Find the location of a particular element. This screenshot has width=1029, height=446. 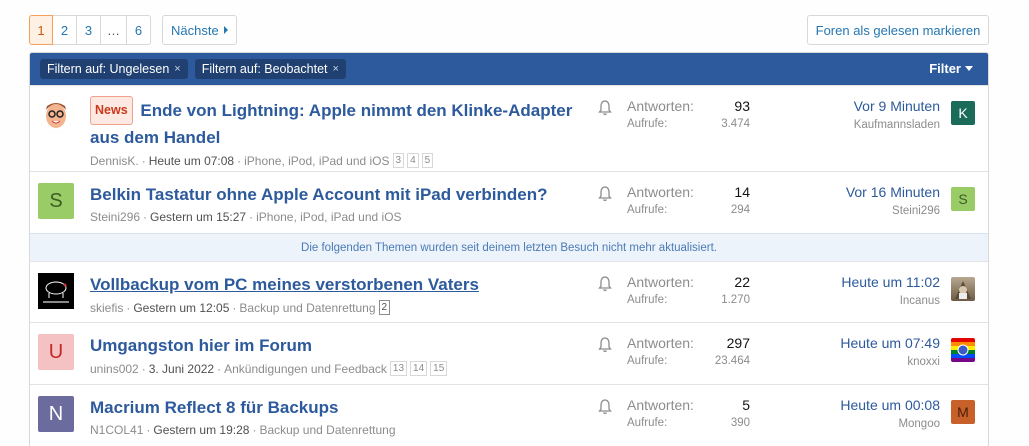

last-post-user: Mongoo is located at coordinates (890, 424).